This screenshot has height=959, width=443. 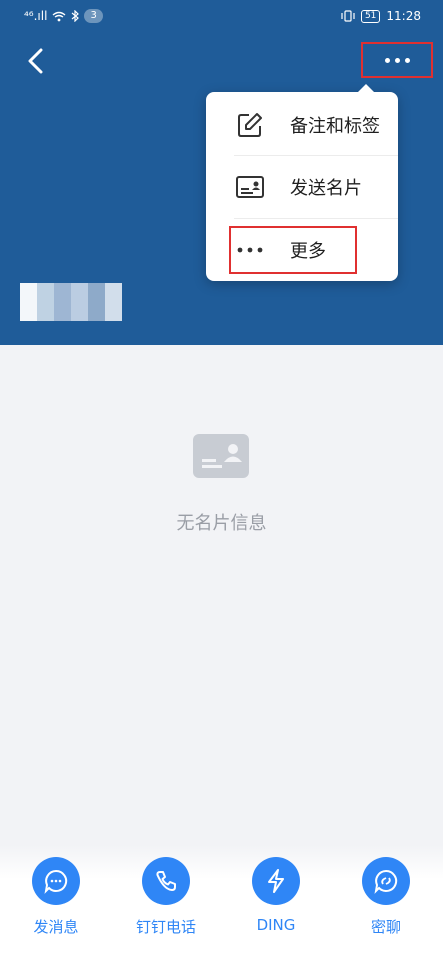 I want to click on action-label: 发消息, so click(x=56, y=927).